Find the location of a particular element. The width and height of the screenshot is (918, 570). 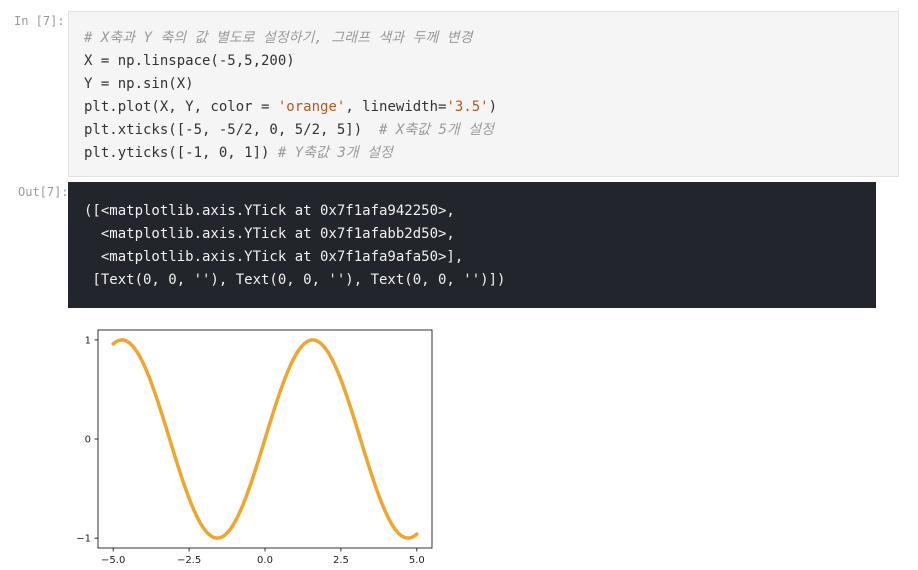

code-line-2: X = np.linspace(-5,5,200) is located at coordinates (189, 61).